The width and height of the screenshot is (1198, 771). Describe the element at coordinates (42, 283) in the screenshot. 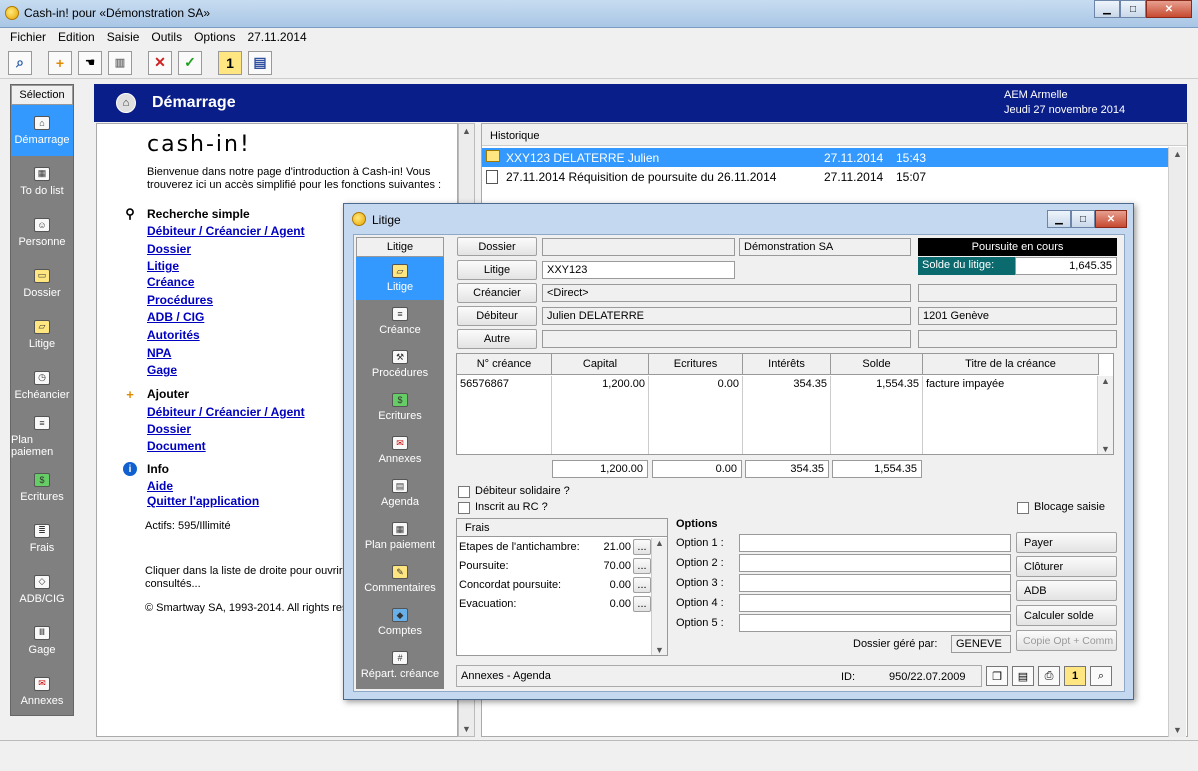

I see `sidebar-item-dossier: ▭ Dossier` at that location.